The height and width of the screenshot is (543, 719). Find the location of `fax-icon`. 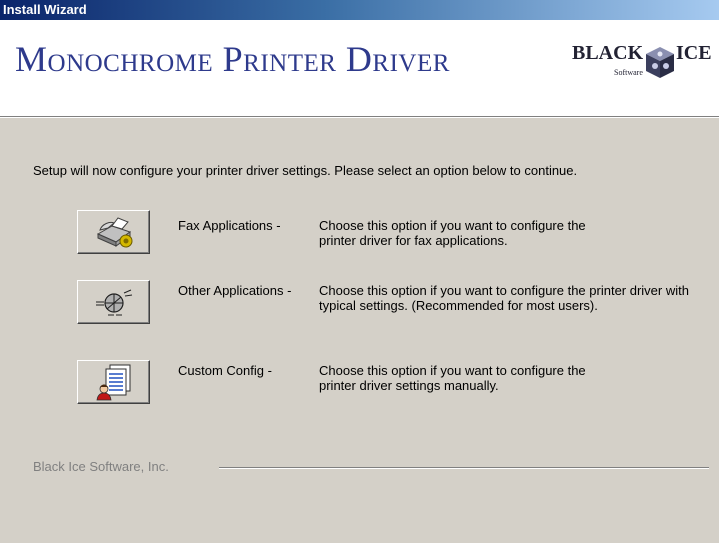

fax-icon is located at coordinates (114, 232).